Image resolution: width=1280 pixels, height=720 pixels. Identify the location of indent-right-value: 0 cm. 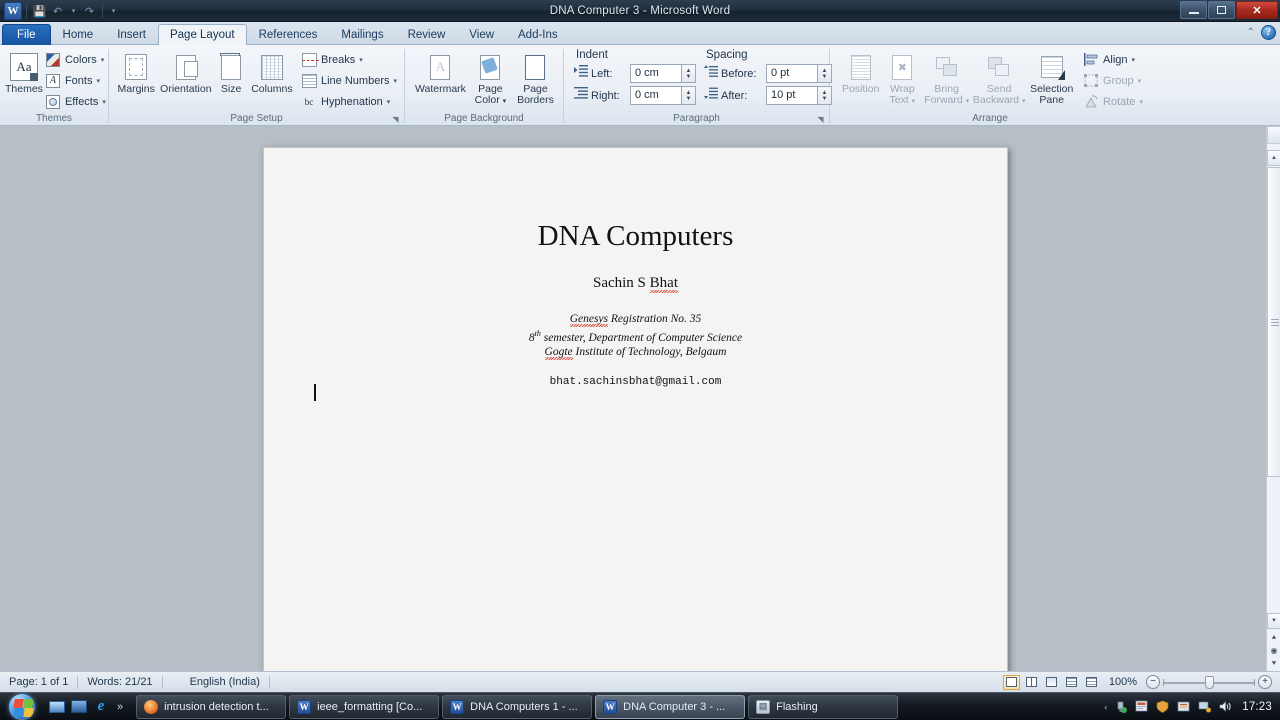
(656, 95).